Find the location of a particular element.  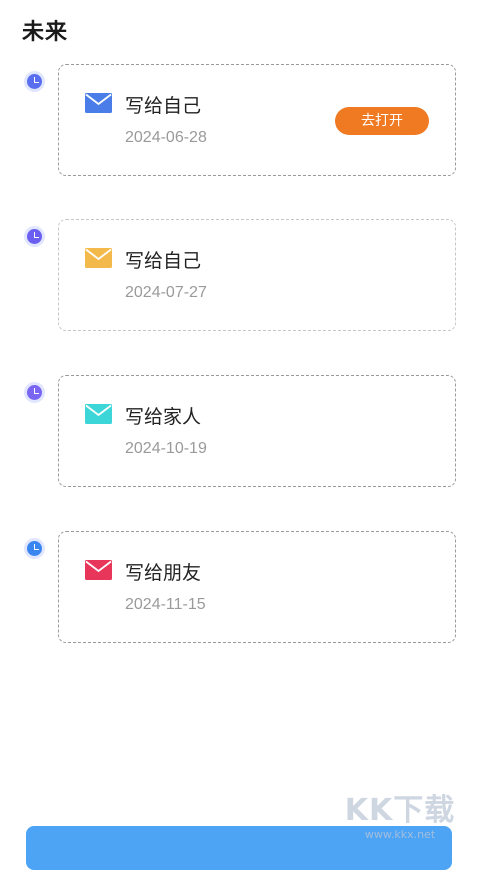

letter-title: 写给朋友 is located at coordinates (163, 573).